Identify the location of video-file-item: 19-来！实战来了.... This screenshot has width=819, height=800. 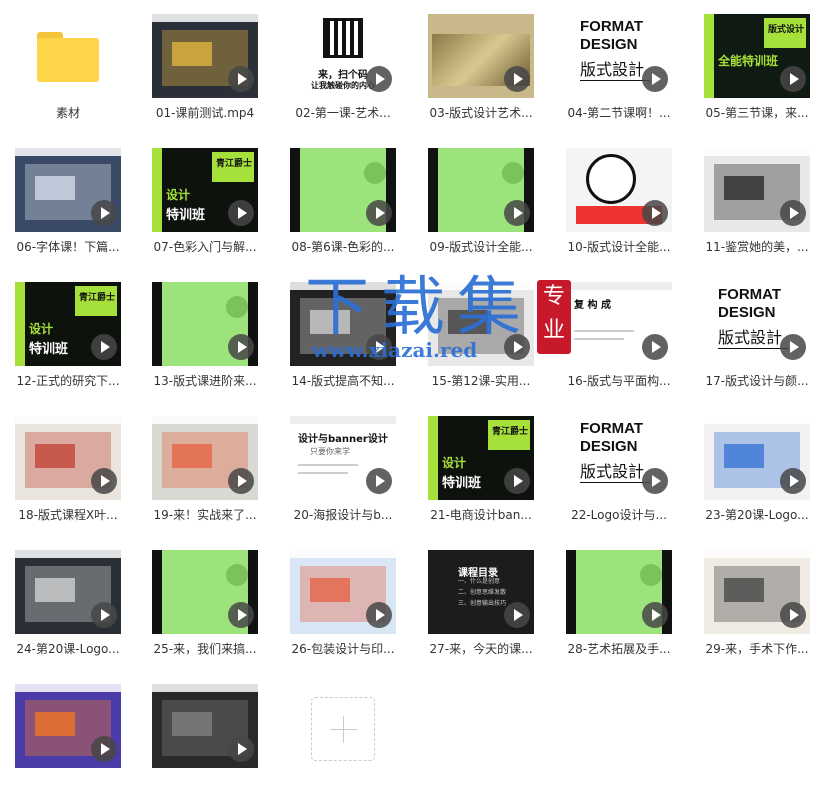
(205, 467).